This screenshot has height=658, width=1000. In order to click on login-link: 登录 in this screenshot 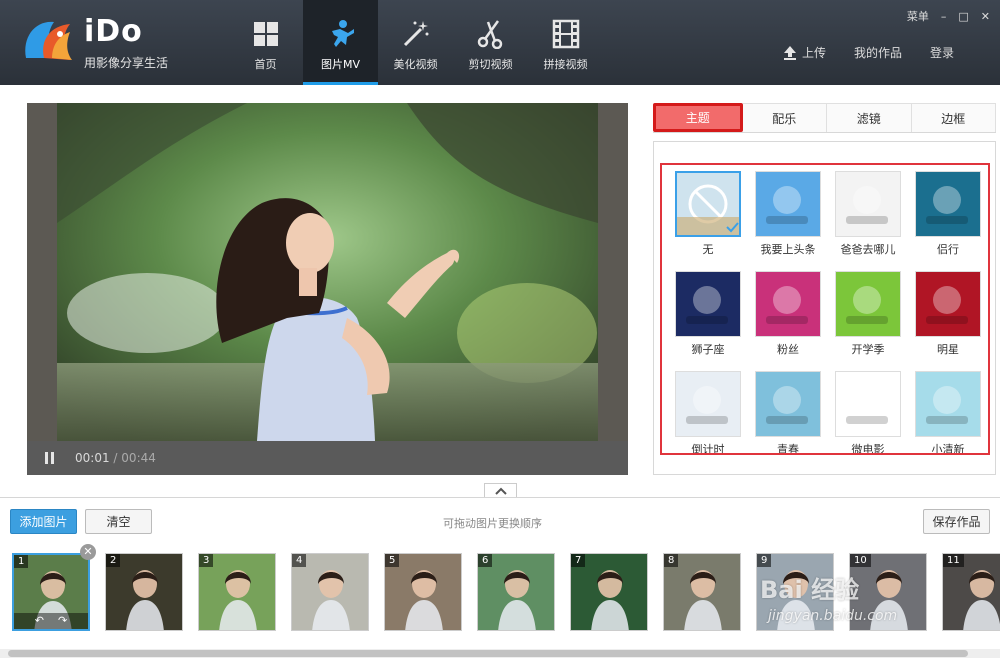, I will do `click(942, 52)`.